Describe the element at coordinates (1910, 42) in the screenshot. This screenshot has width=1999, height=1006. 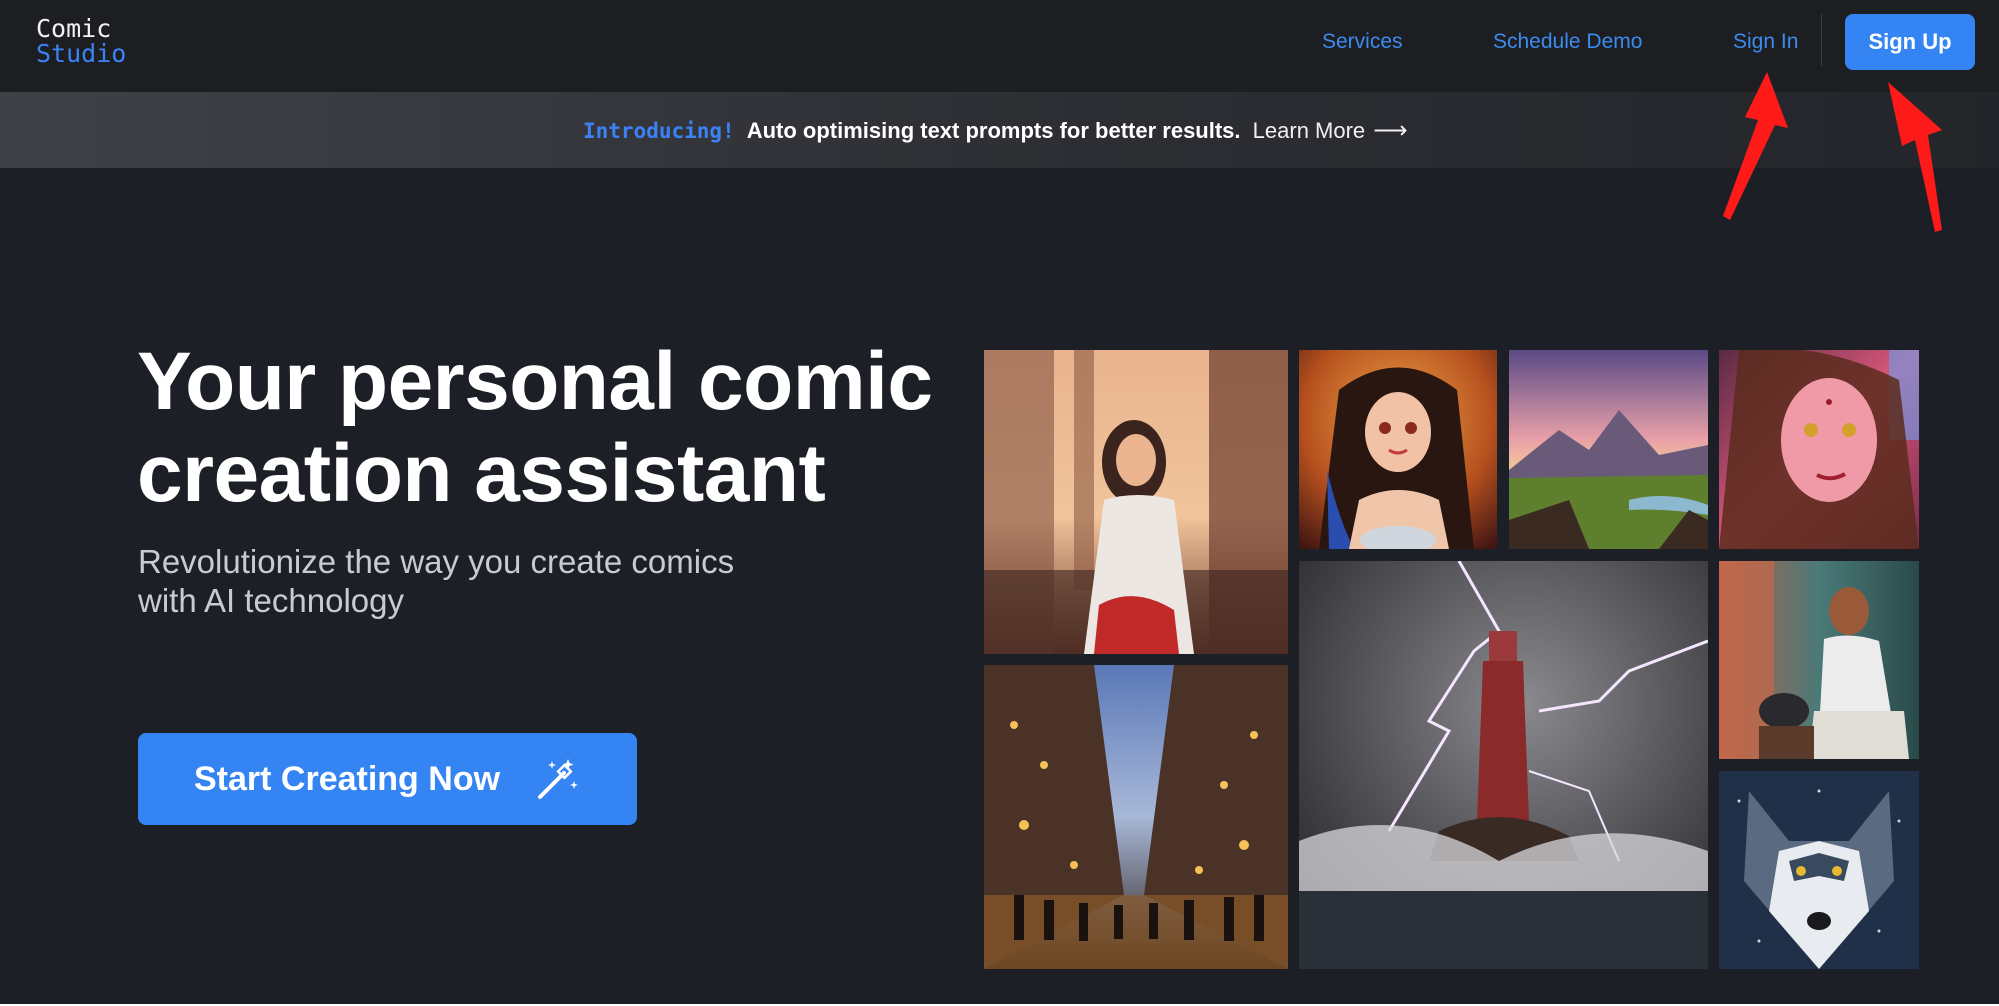
I see `sign-up-button: Sign Up` at that location.